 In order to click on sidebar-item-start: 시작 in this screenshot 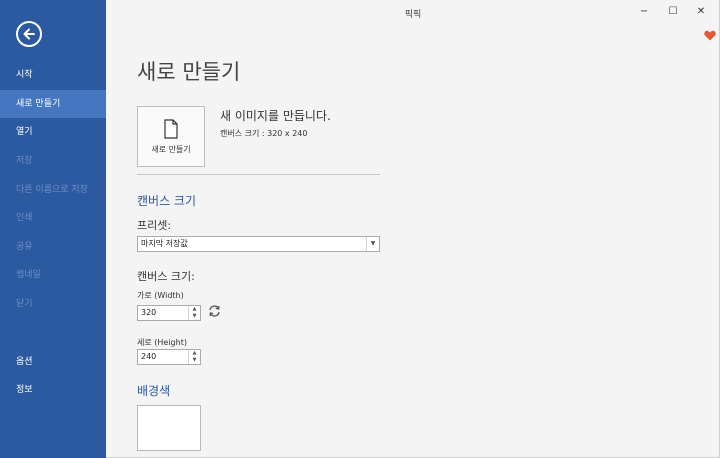, I will do `click(53, 75)`.